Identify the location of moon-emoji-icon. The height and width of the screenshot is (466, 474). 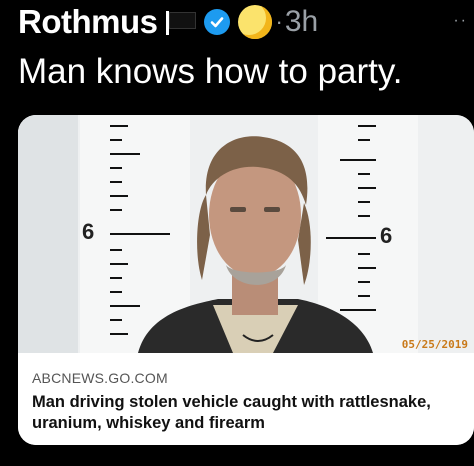
(254, 22).